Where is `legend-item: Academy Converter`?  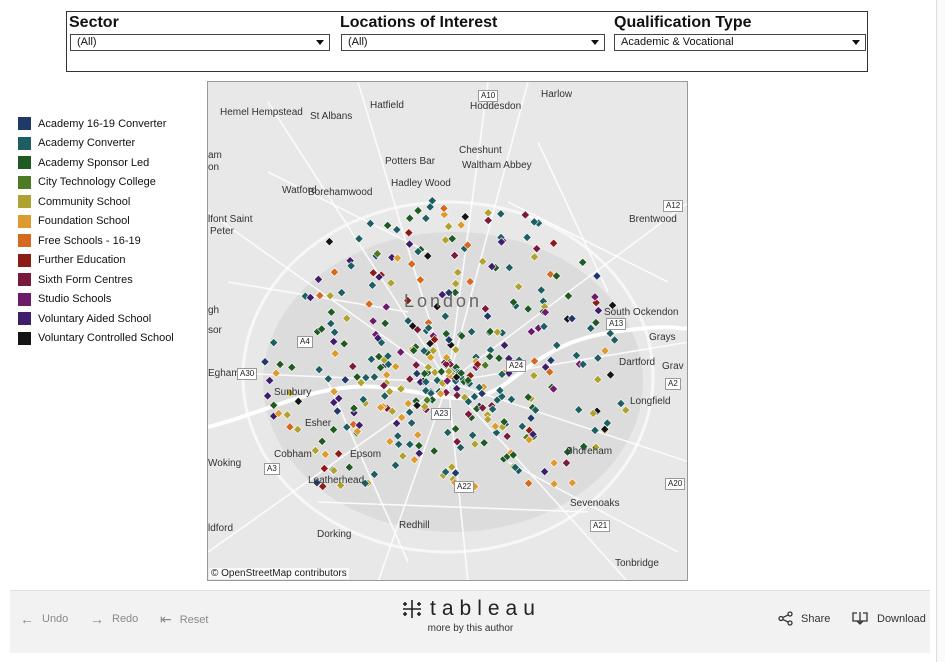
legend-item: Academy Converter is located at coordinates (96, 144).